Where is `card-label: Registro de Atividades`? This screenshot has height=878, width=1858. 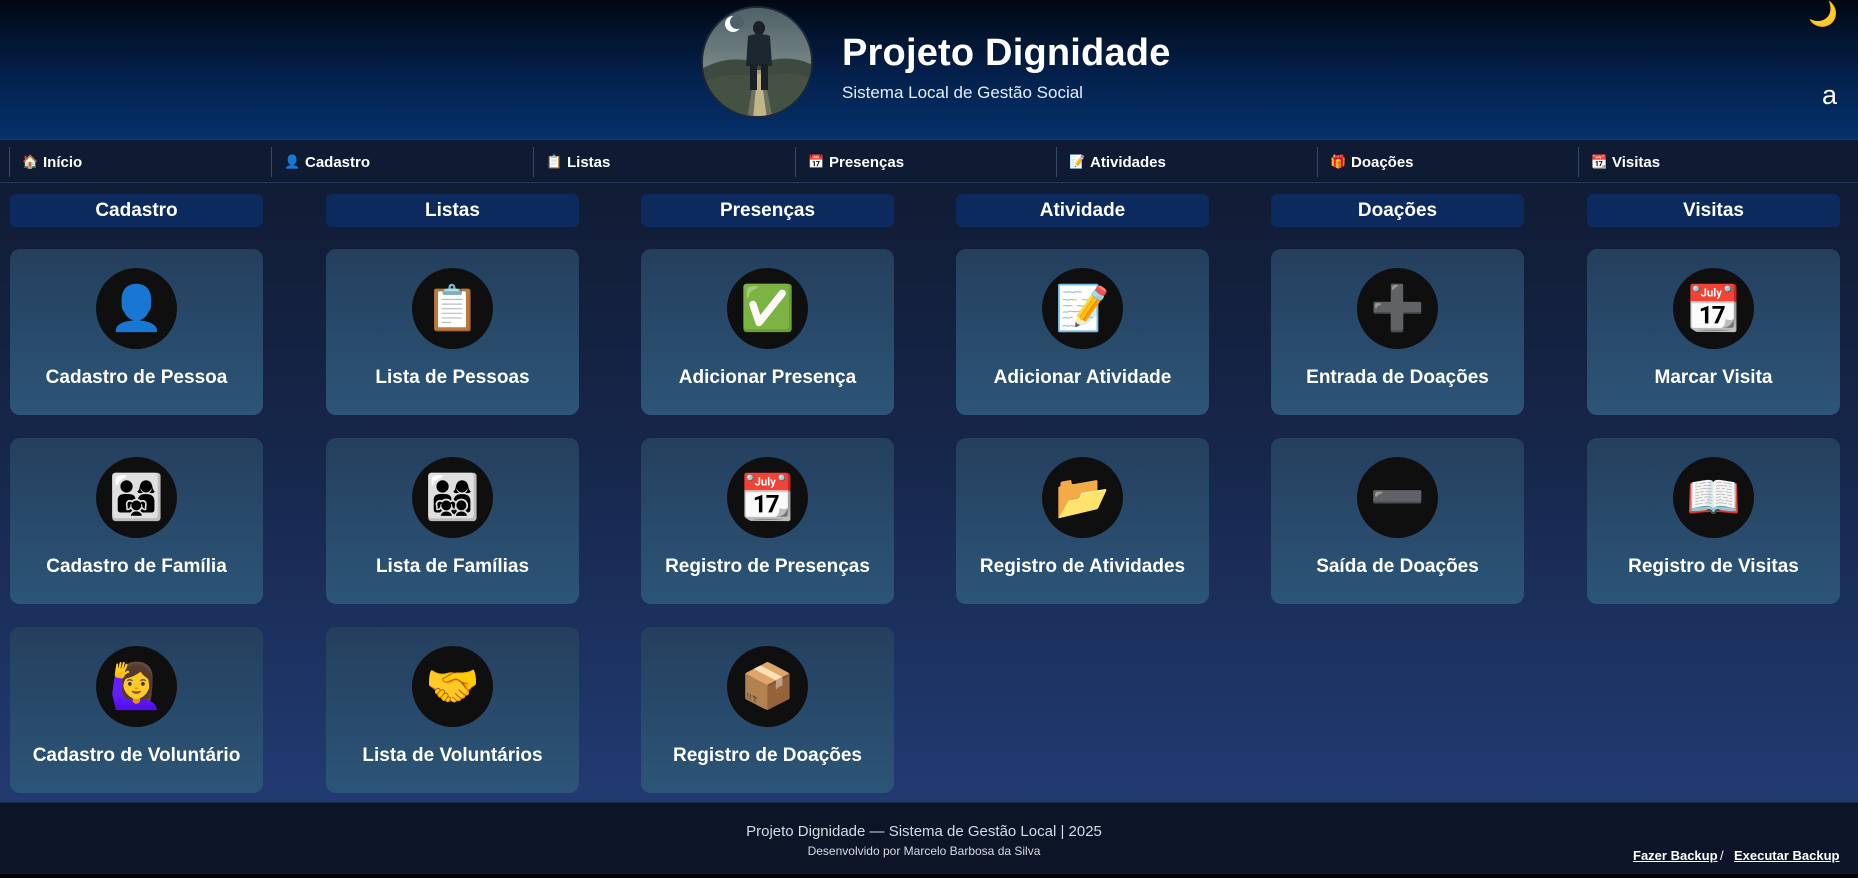 card-label: Registro de Atividades is located at coordinates (1082, 566).